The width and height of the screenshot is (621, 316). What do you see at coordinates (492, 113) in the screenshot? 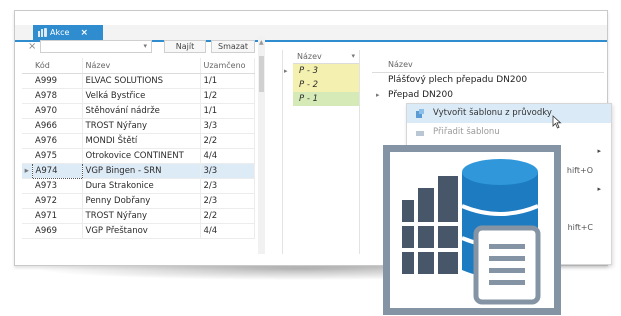
I see `menu-item-label: Vytvořit šablonu z průvodky` at bounding box center [492, 113].